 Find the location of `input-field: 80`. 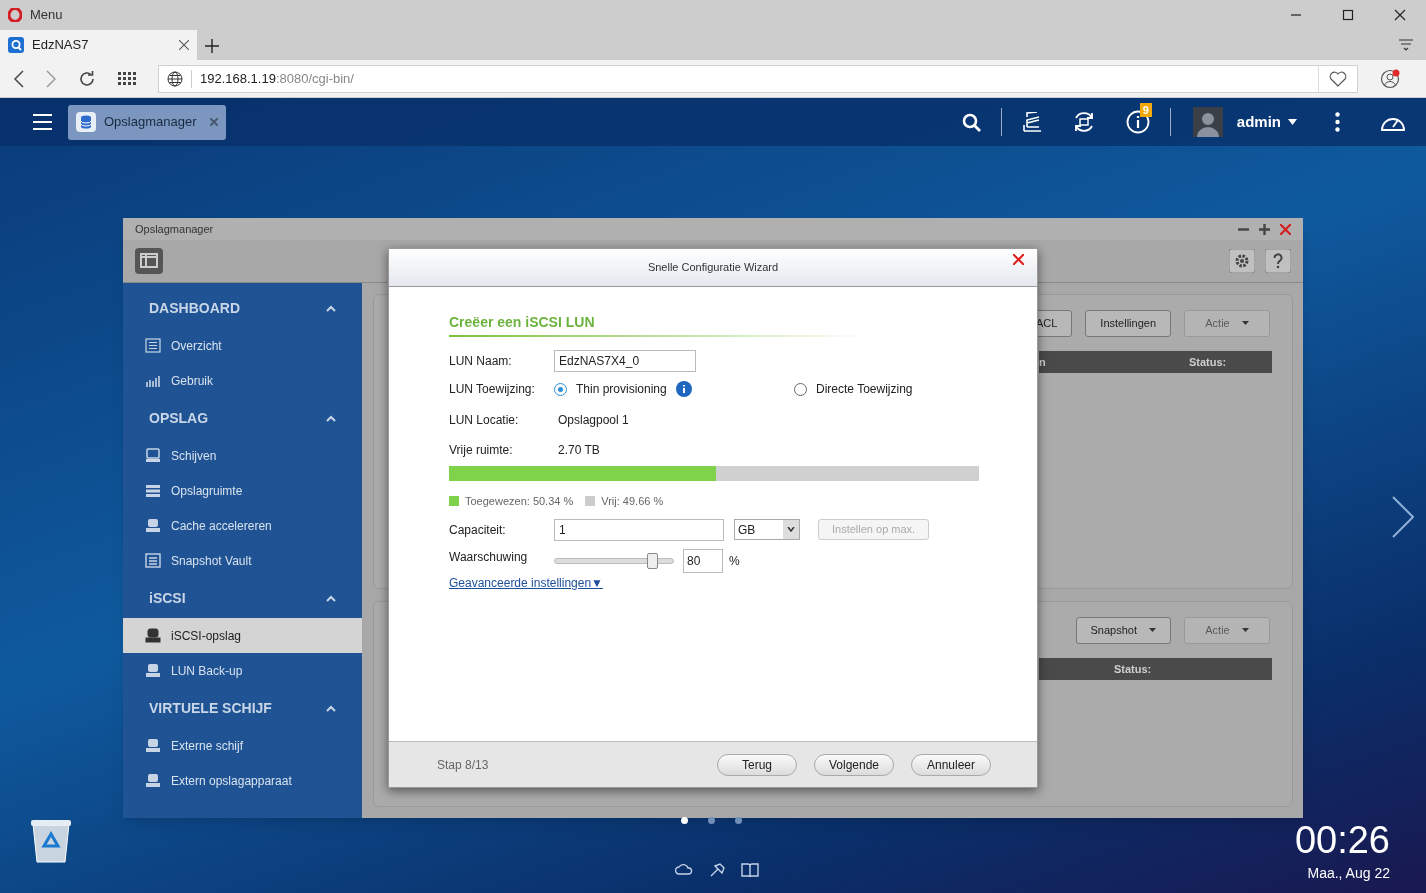

input-field: 80 is located at coordinates (703, 560).